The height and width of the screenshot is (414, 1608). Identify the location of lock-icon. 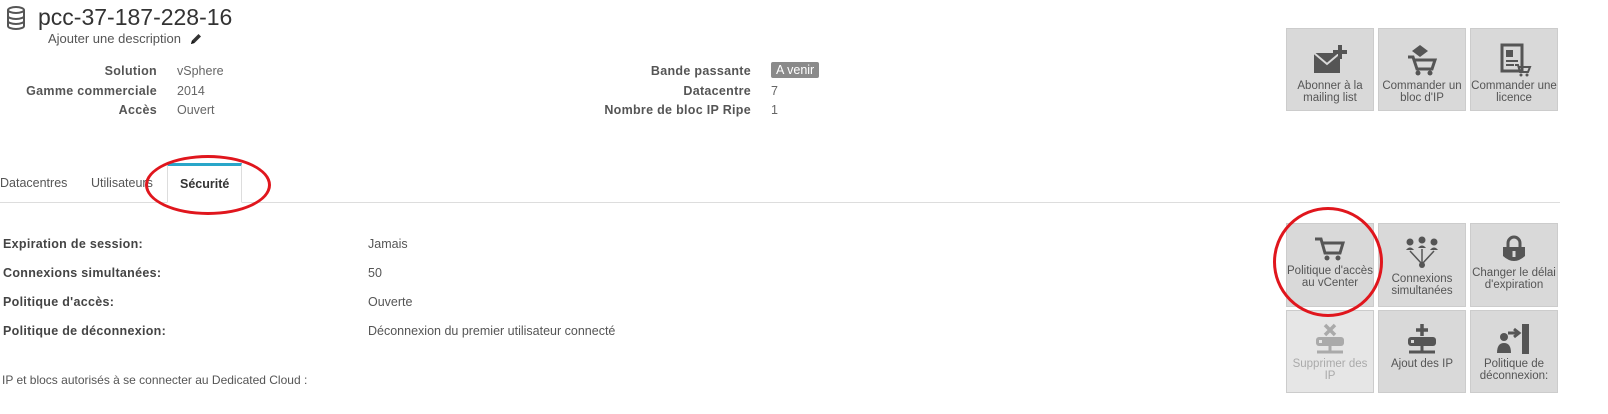
(1514, 248).